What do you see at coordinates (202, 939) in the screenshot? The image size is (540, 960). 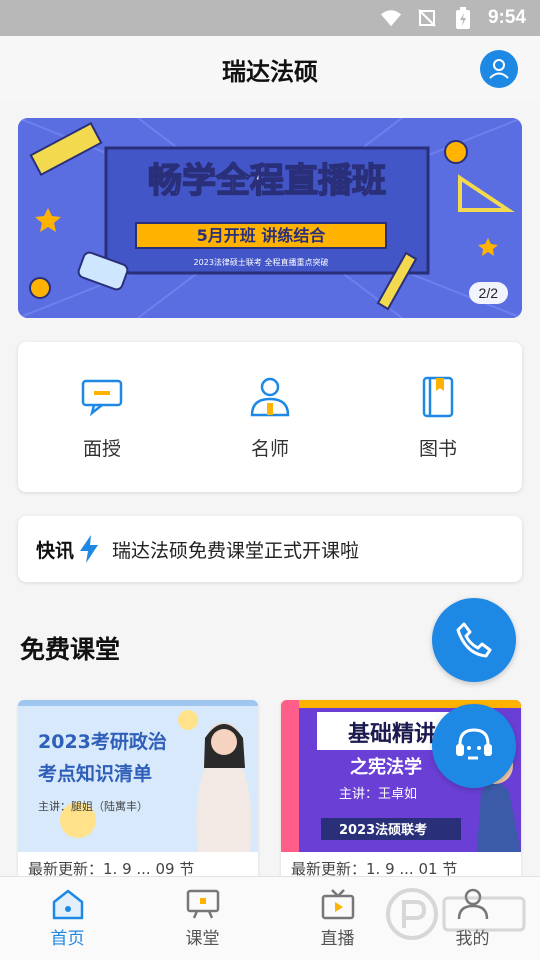 I see `nav-label: 课堂` at bounding box center [202, 939].